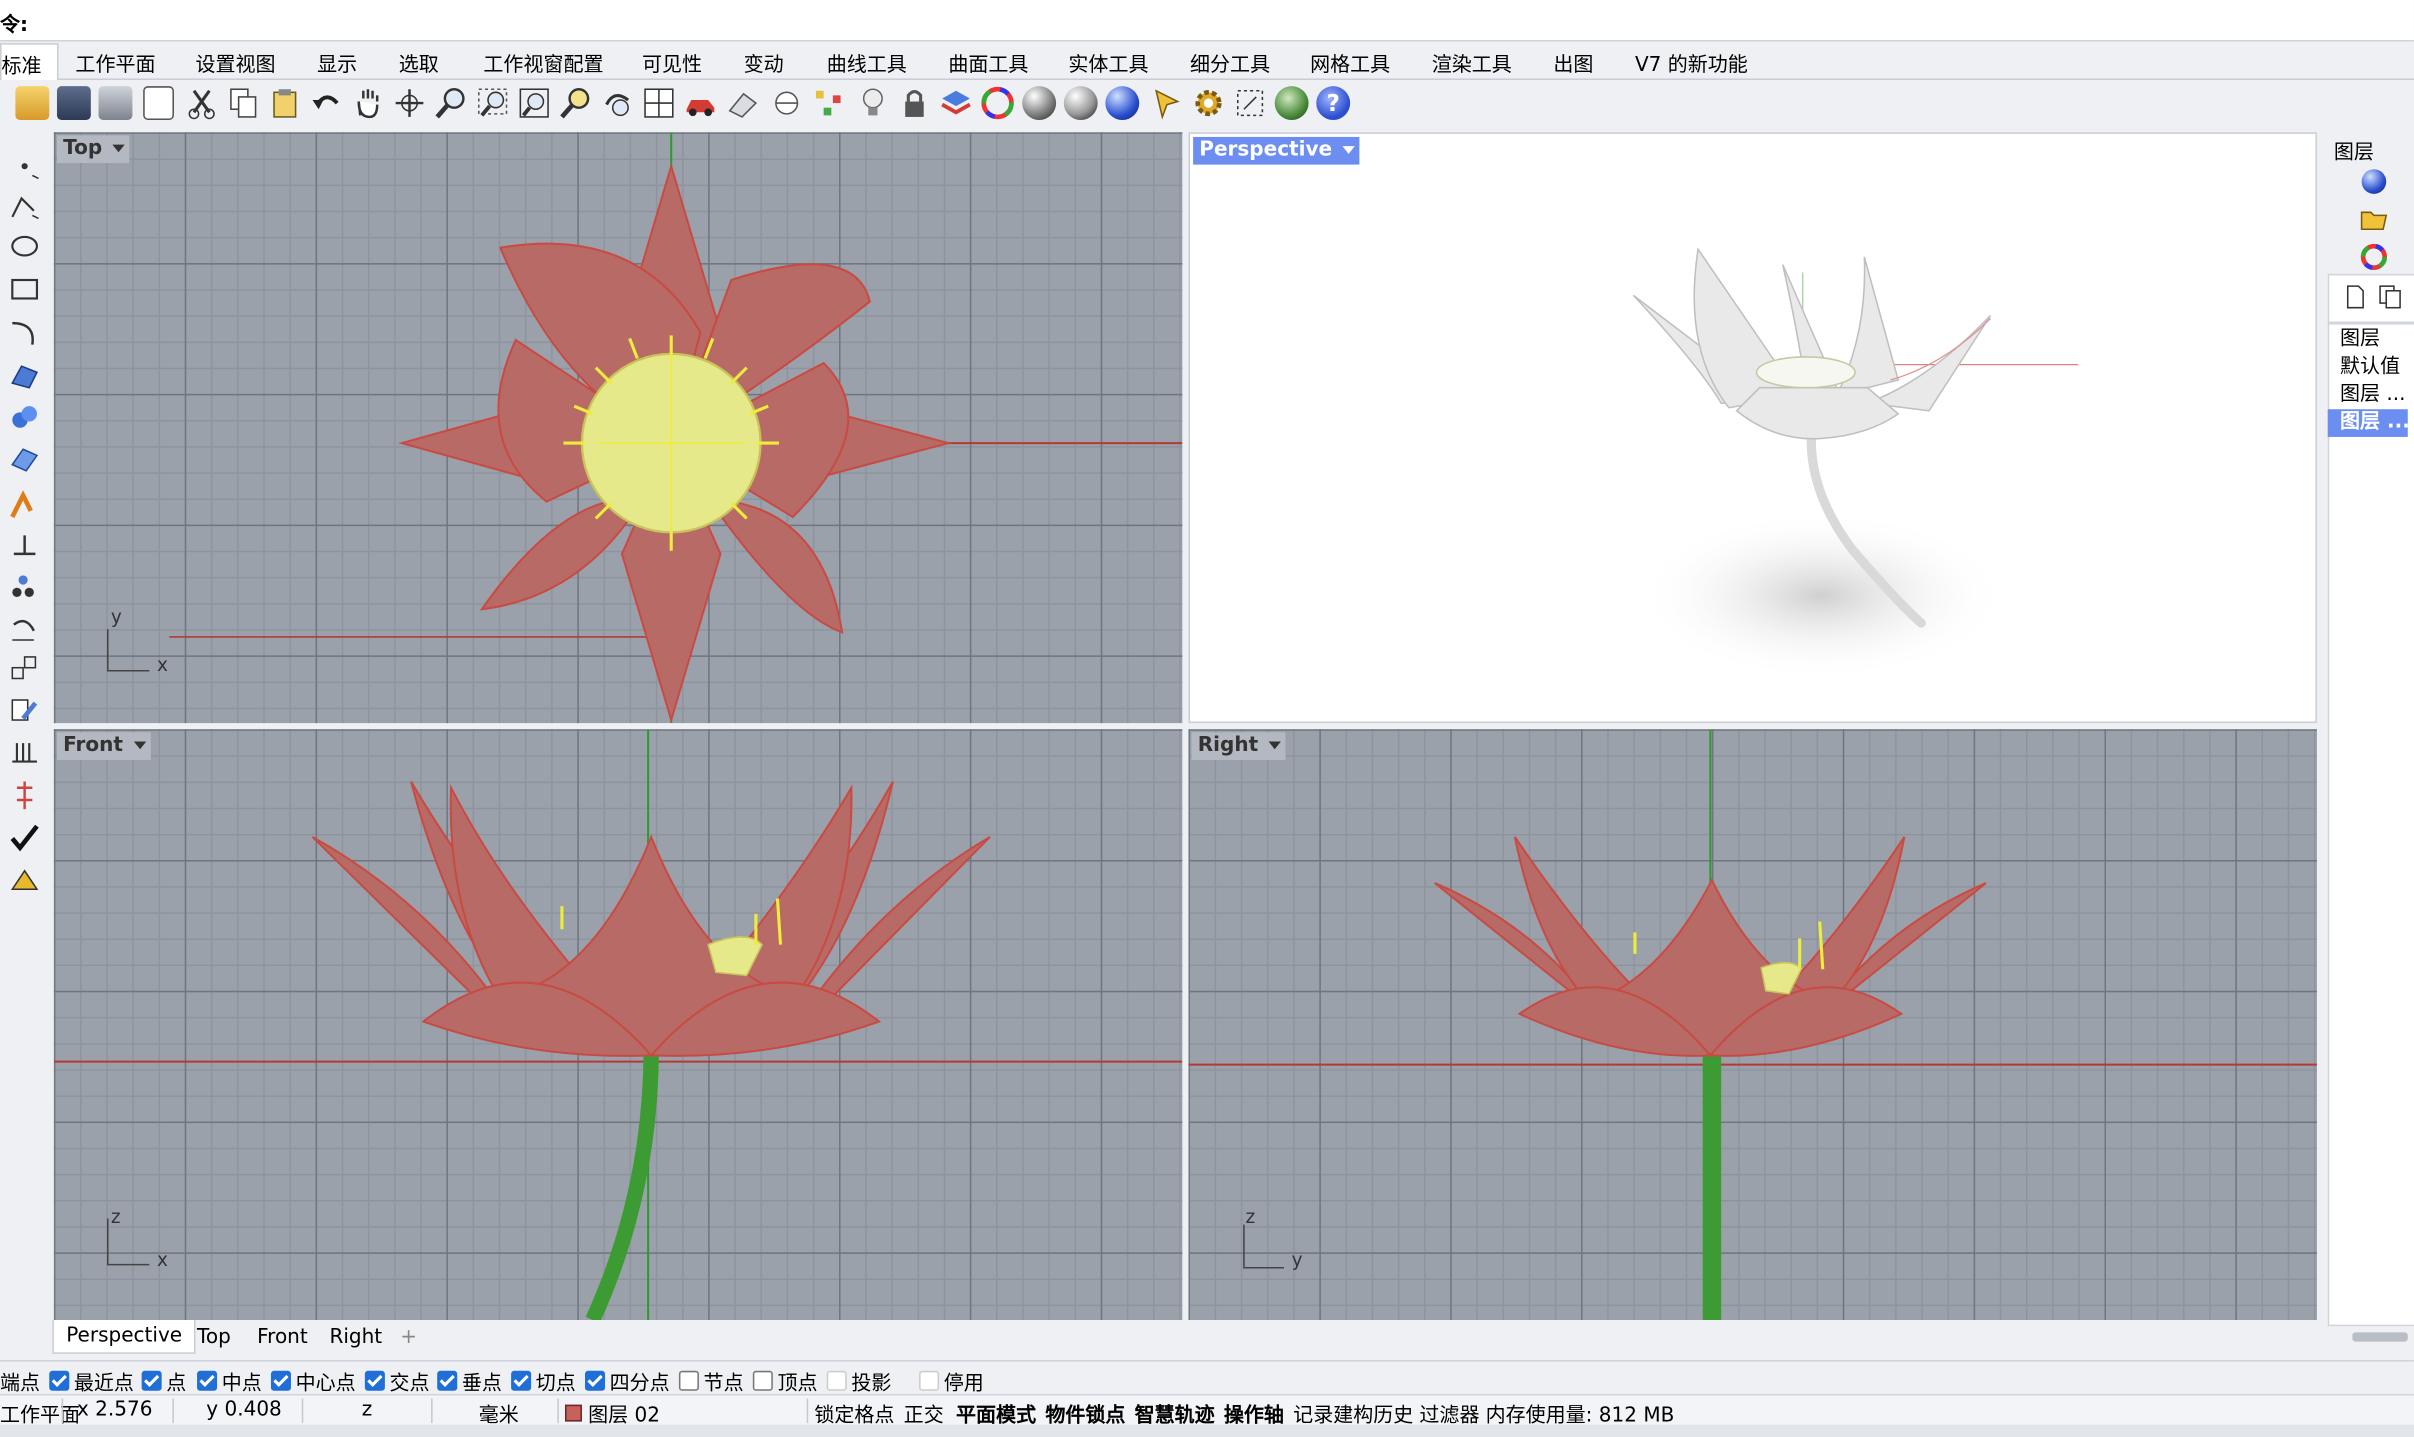  What do you see at coordinates (25, 458) in the screenshot?
I see `mesh-tool-icon` at bounding box center [25, 458].